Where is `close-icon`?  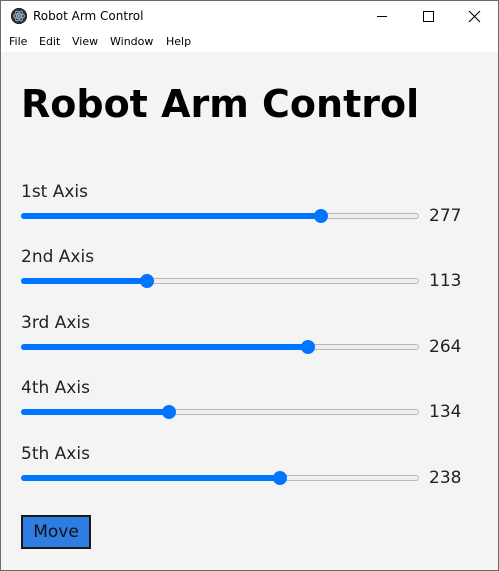
close-icon is located at coordinates (474, 16).